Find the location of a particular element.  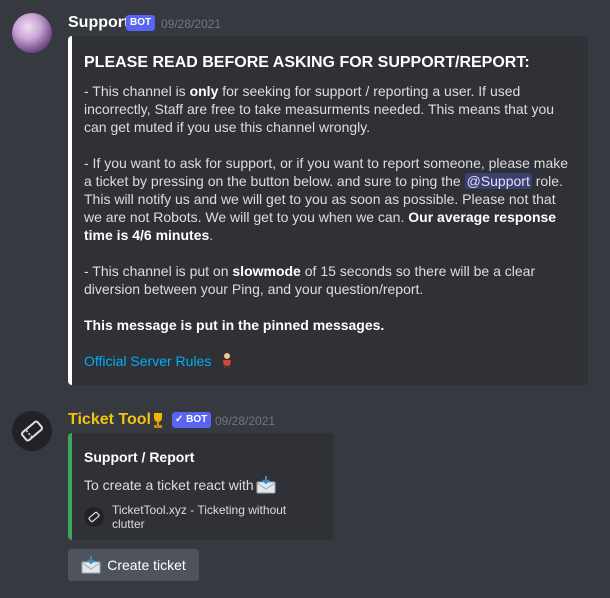

author-name: Ticket Tool is located at coordinates (109, 420).